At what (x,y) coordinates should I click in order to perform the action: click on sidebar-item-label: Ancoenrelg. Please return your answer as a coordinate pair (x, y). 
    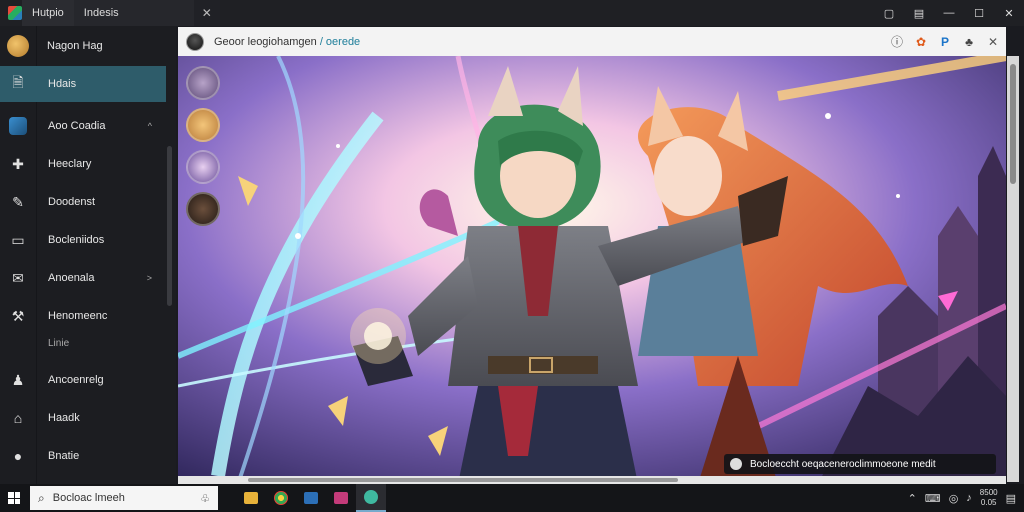
    Looking at the image, I should click on (76, 380).